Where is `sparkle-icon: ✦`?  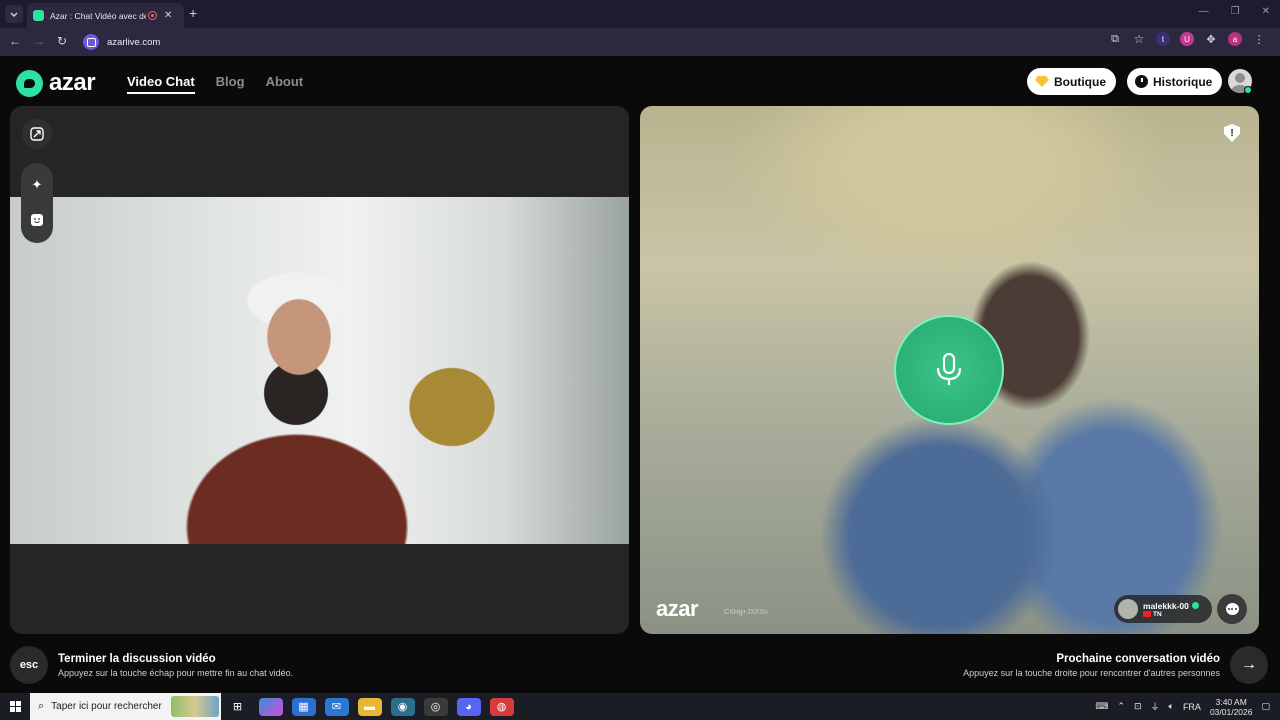
sparkle-icon: ✦ is located at coordinates (37, 184).